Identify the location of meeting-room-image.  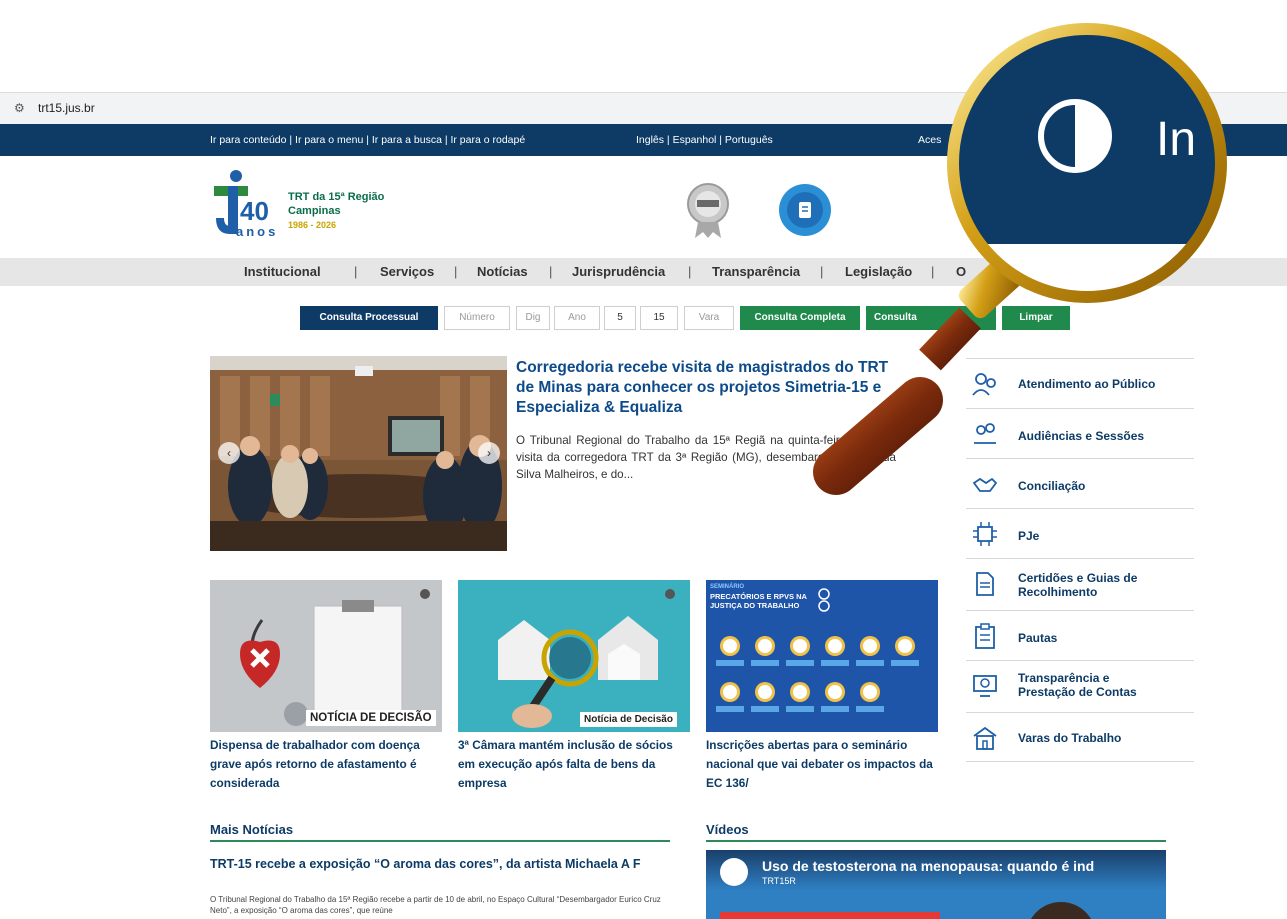
(358, 453).